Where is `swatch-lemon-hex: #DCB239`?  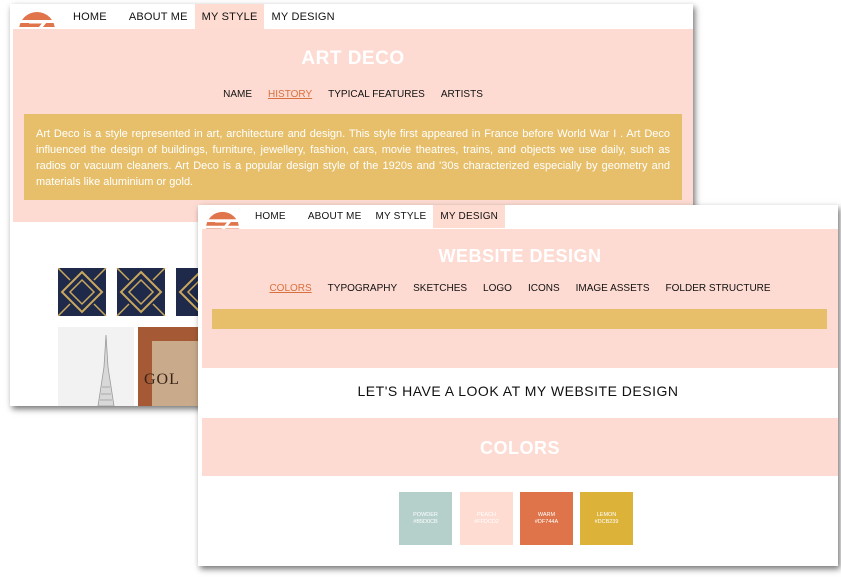
swatch-lemon-hex: #DCB239 is located at coordinates (606, 521).